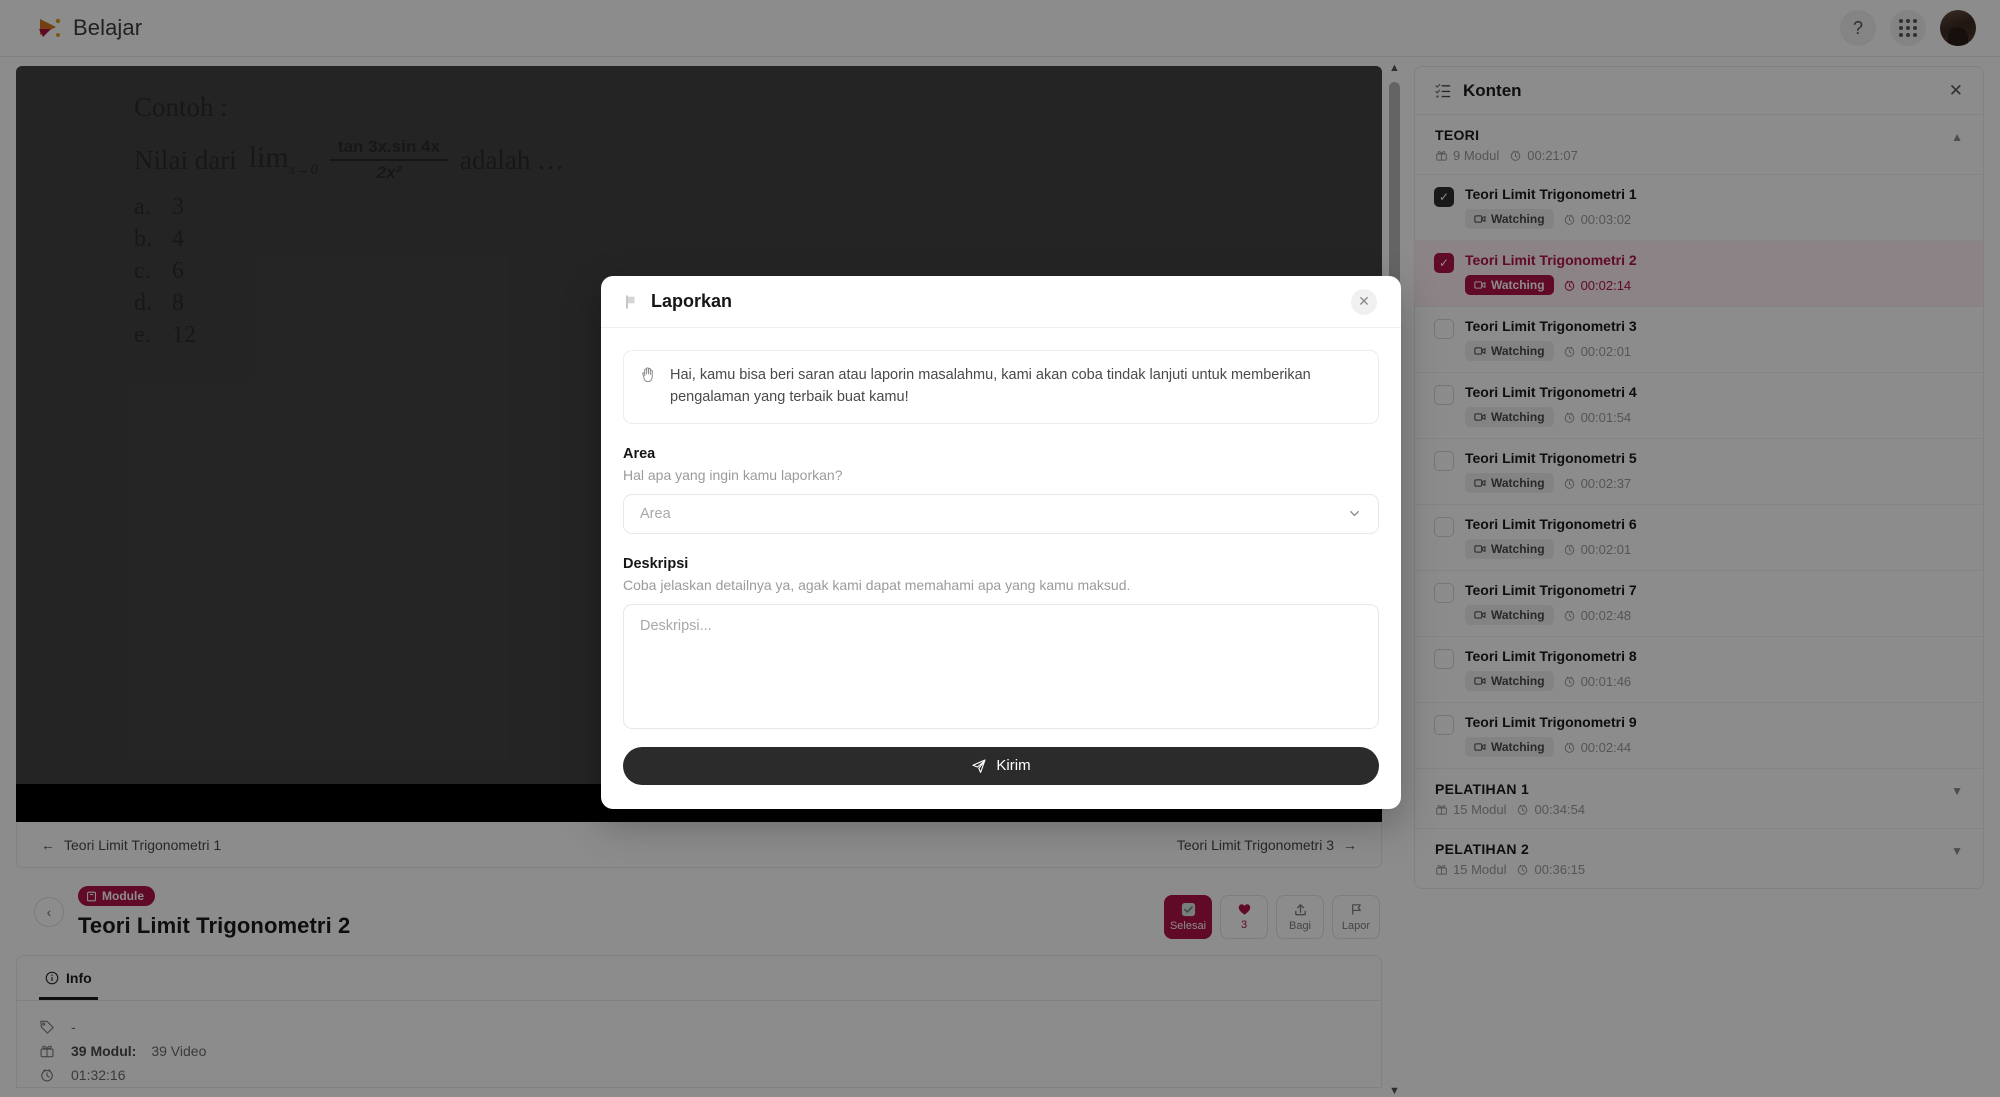 The width and height of the screenshot is (2000, 1097). I want to click on modal-close-button: ✕, so click(1364, 301).